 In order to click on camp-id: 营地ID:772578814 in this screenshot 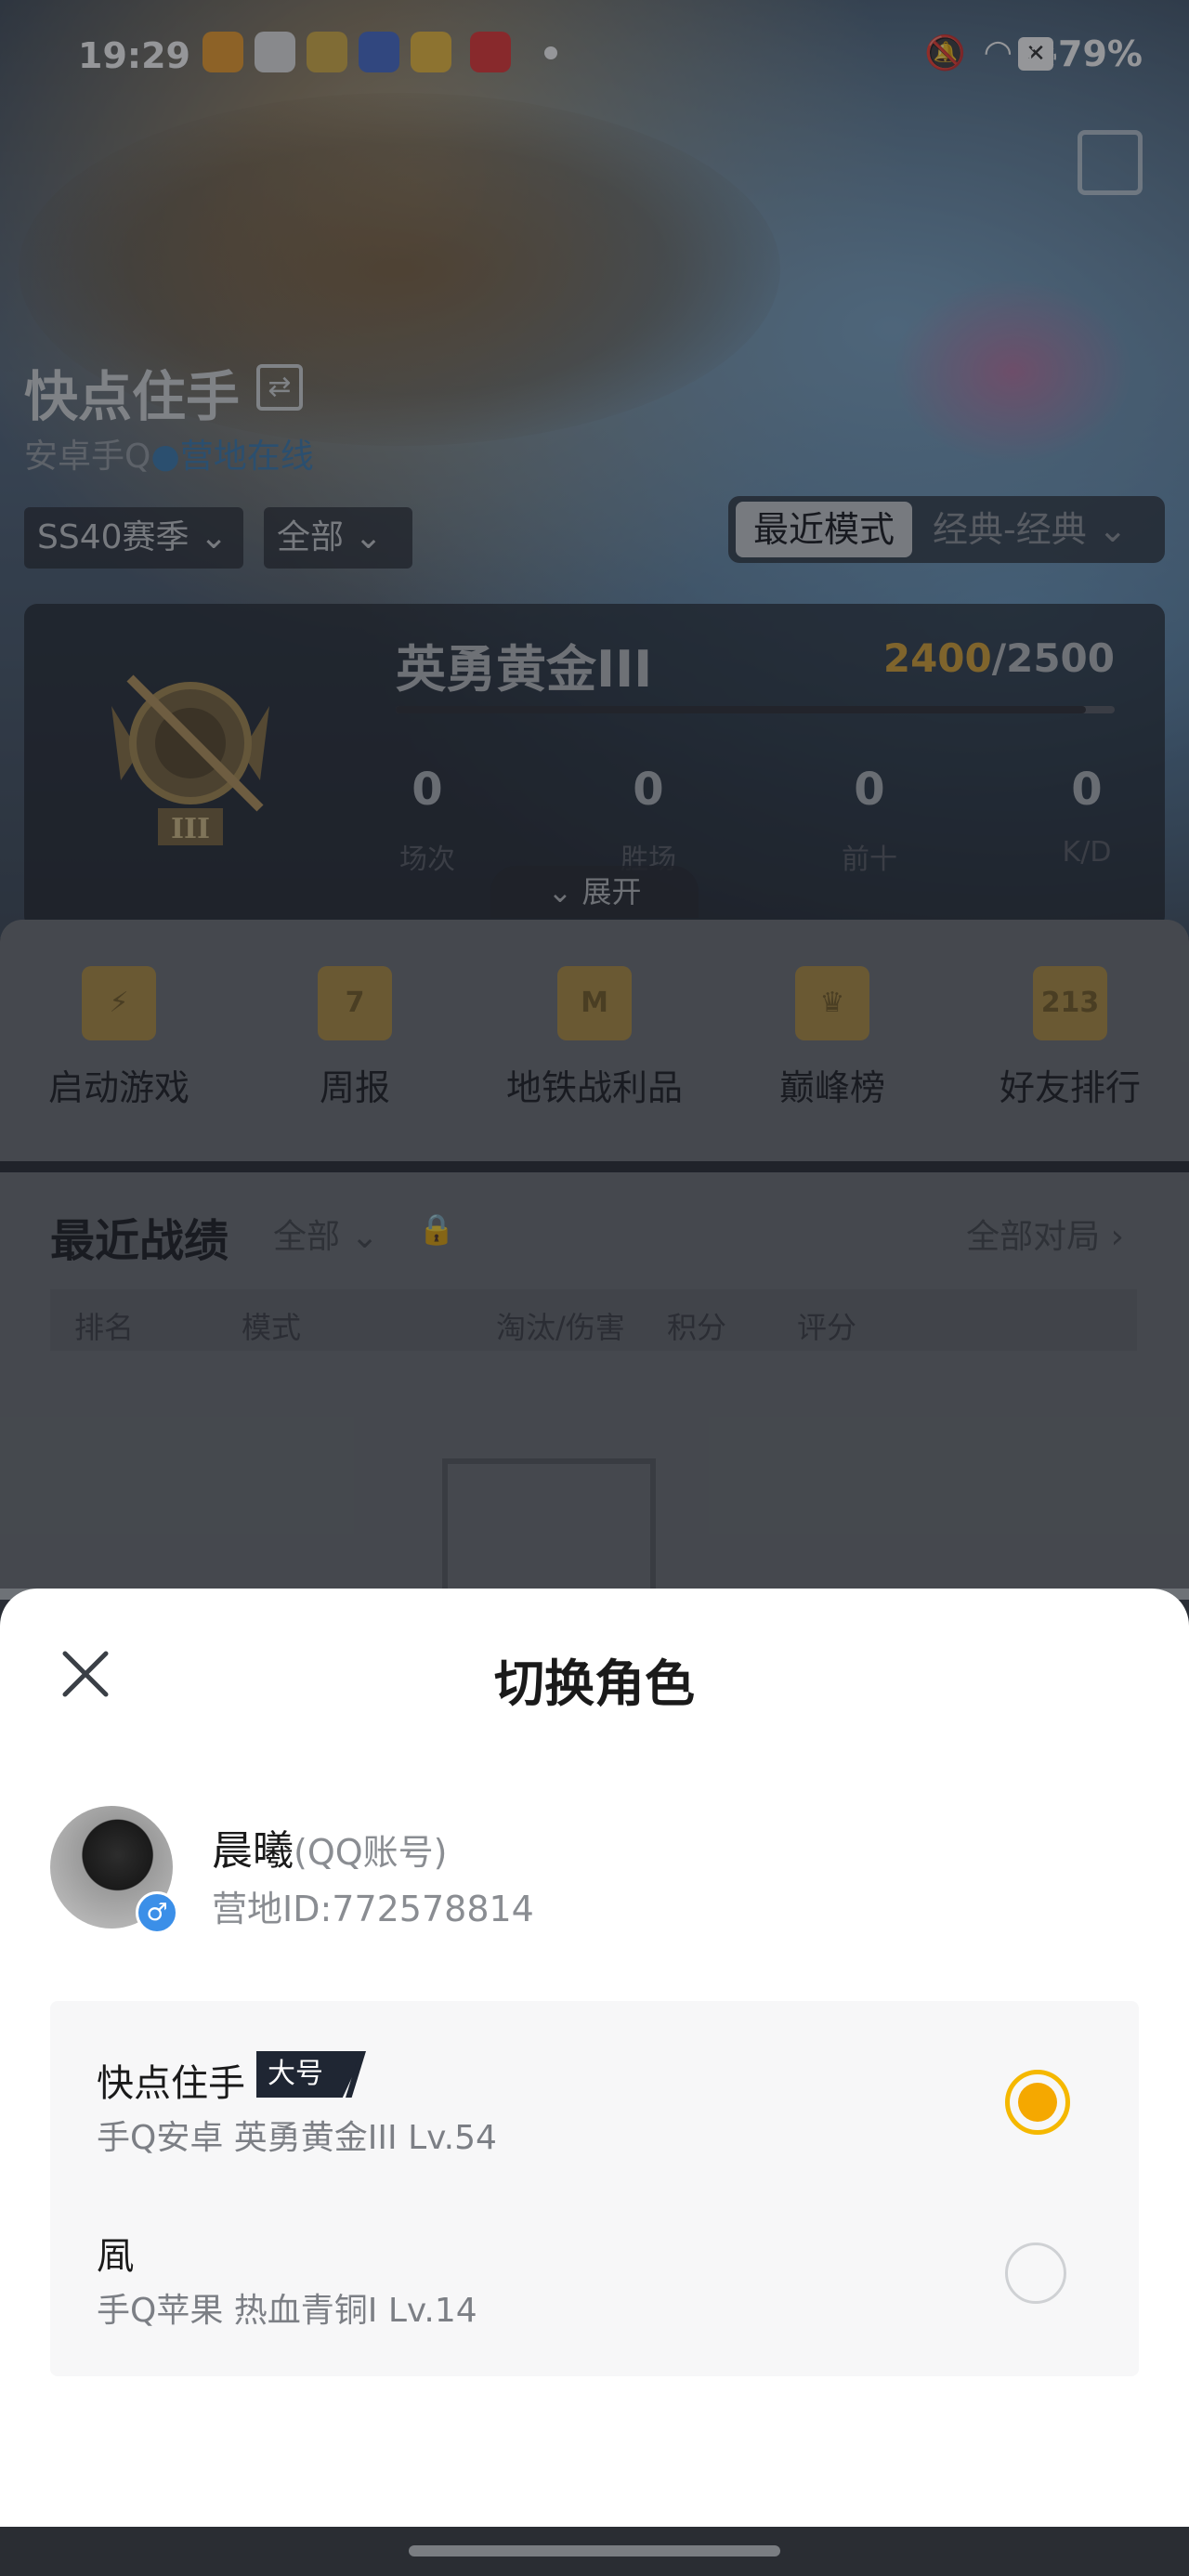, I will do `click(373, 1909)`.